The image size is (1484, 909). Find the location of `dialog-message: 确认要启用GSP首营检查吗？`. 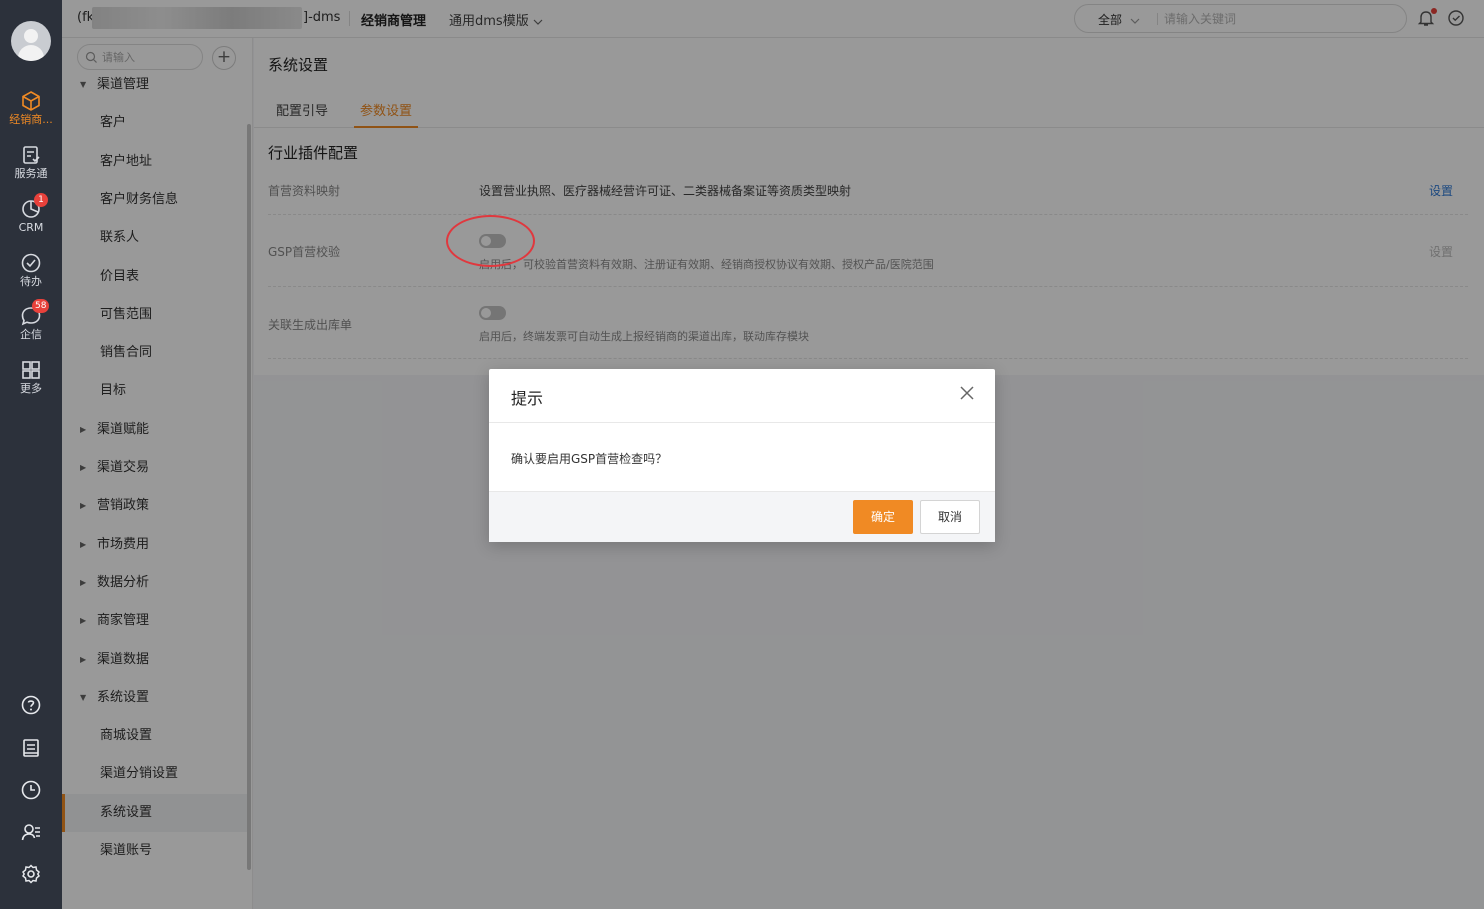

dialog-message: 确认要启用GSP首营检查吗？ is located at coordinates (589, 459).